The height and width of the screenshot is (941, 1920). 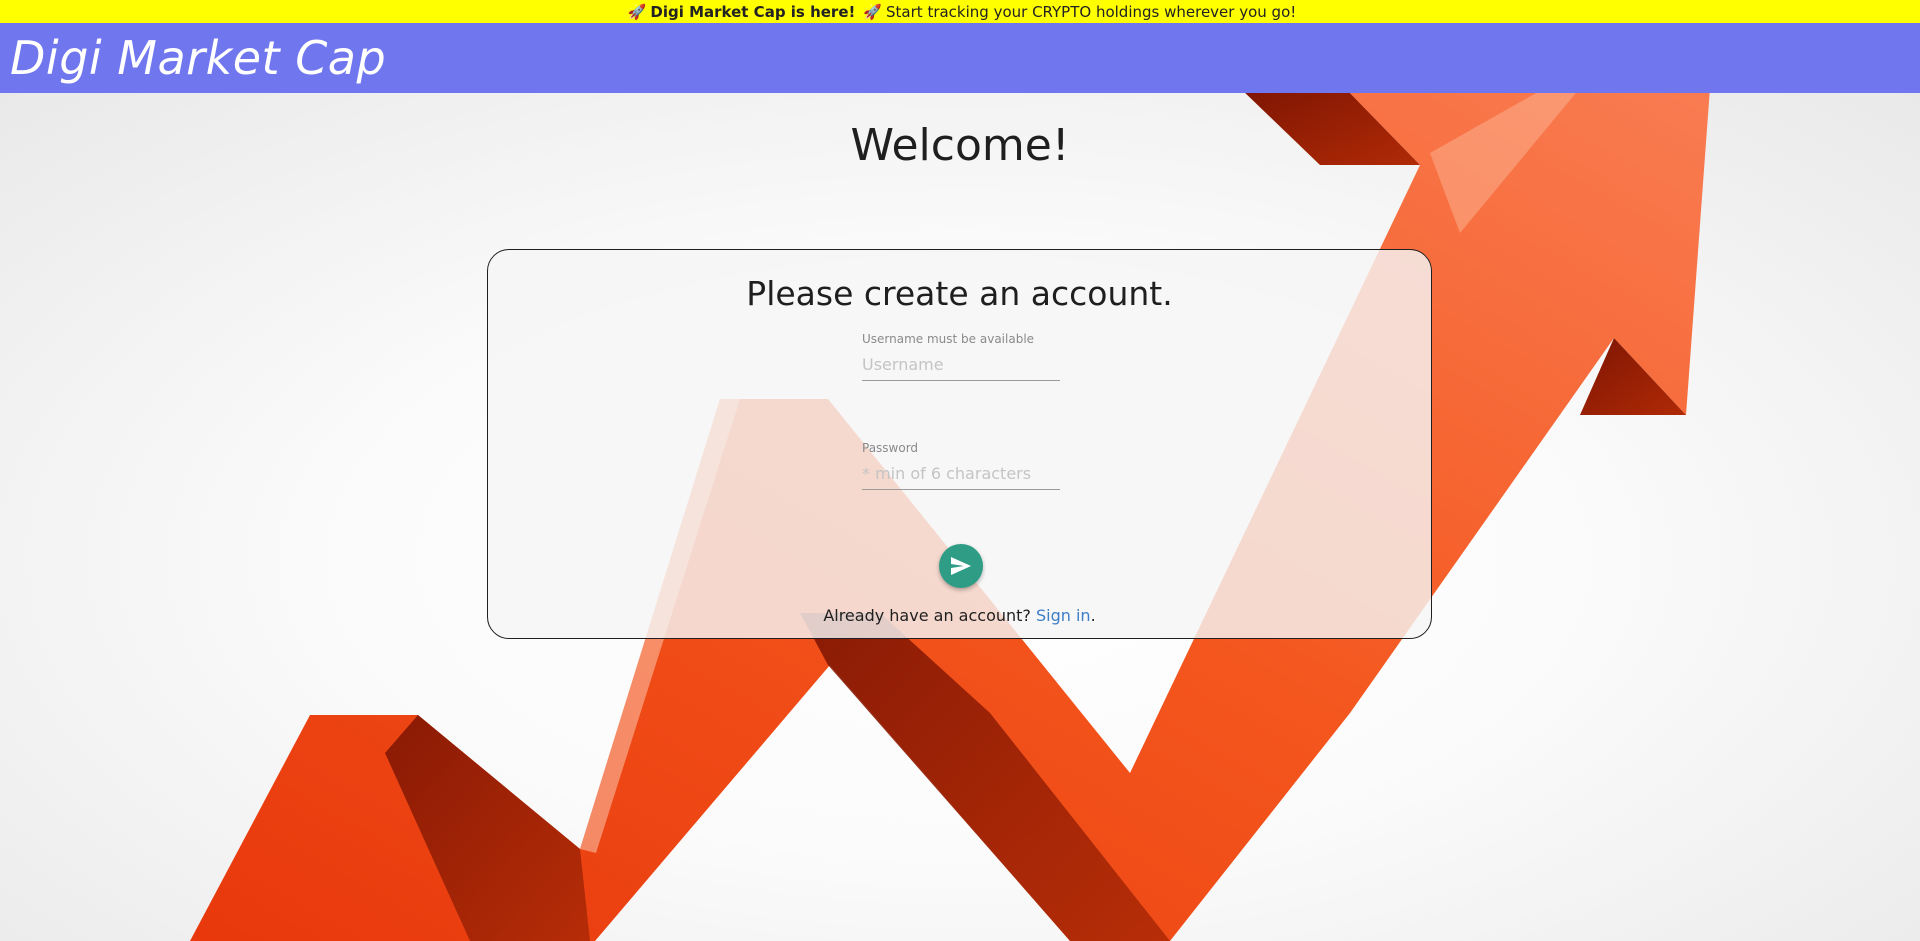 I want to click on password-label: Password, so click(x=890, y=448).